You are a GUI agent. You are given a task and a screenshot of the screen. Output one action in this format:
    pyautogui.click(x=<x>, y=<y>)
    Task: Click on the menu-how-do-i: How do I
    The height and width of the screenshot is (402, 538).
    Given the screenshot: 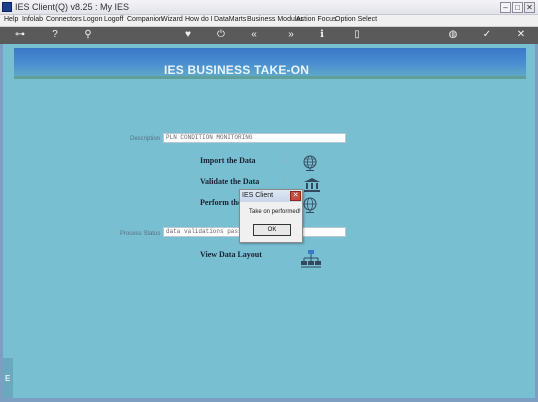 What is the action you would take?
    pyautogui.click(x=199, y=19)
    